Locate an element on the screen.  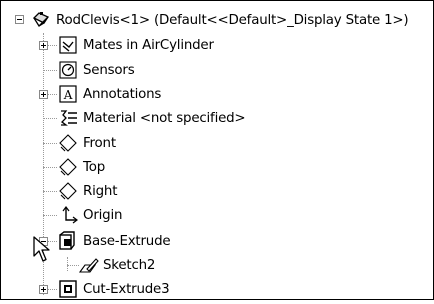
tree-item-label: Origin is located at coordinates (103, 215).